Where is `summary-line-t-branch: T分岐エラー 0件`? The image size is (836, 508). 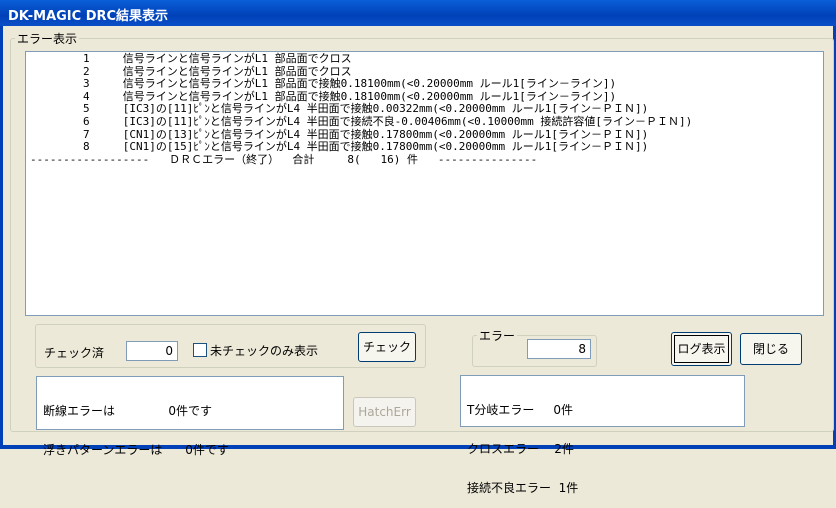 summary-line-t-branch: T分岐エラー 0件 is located at coordinates (520, 410).